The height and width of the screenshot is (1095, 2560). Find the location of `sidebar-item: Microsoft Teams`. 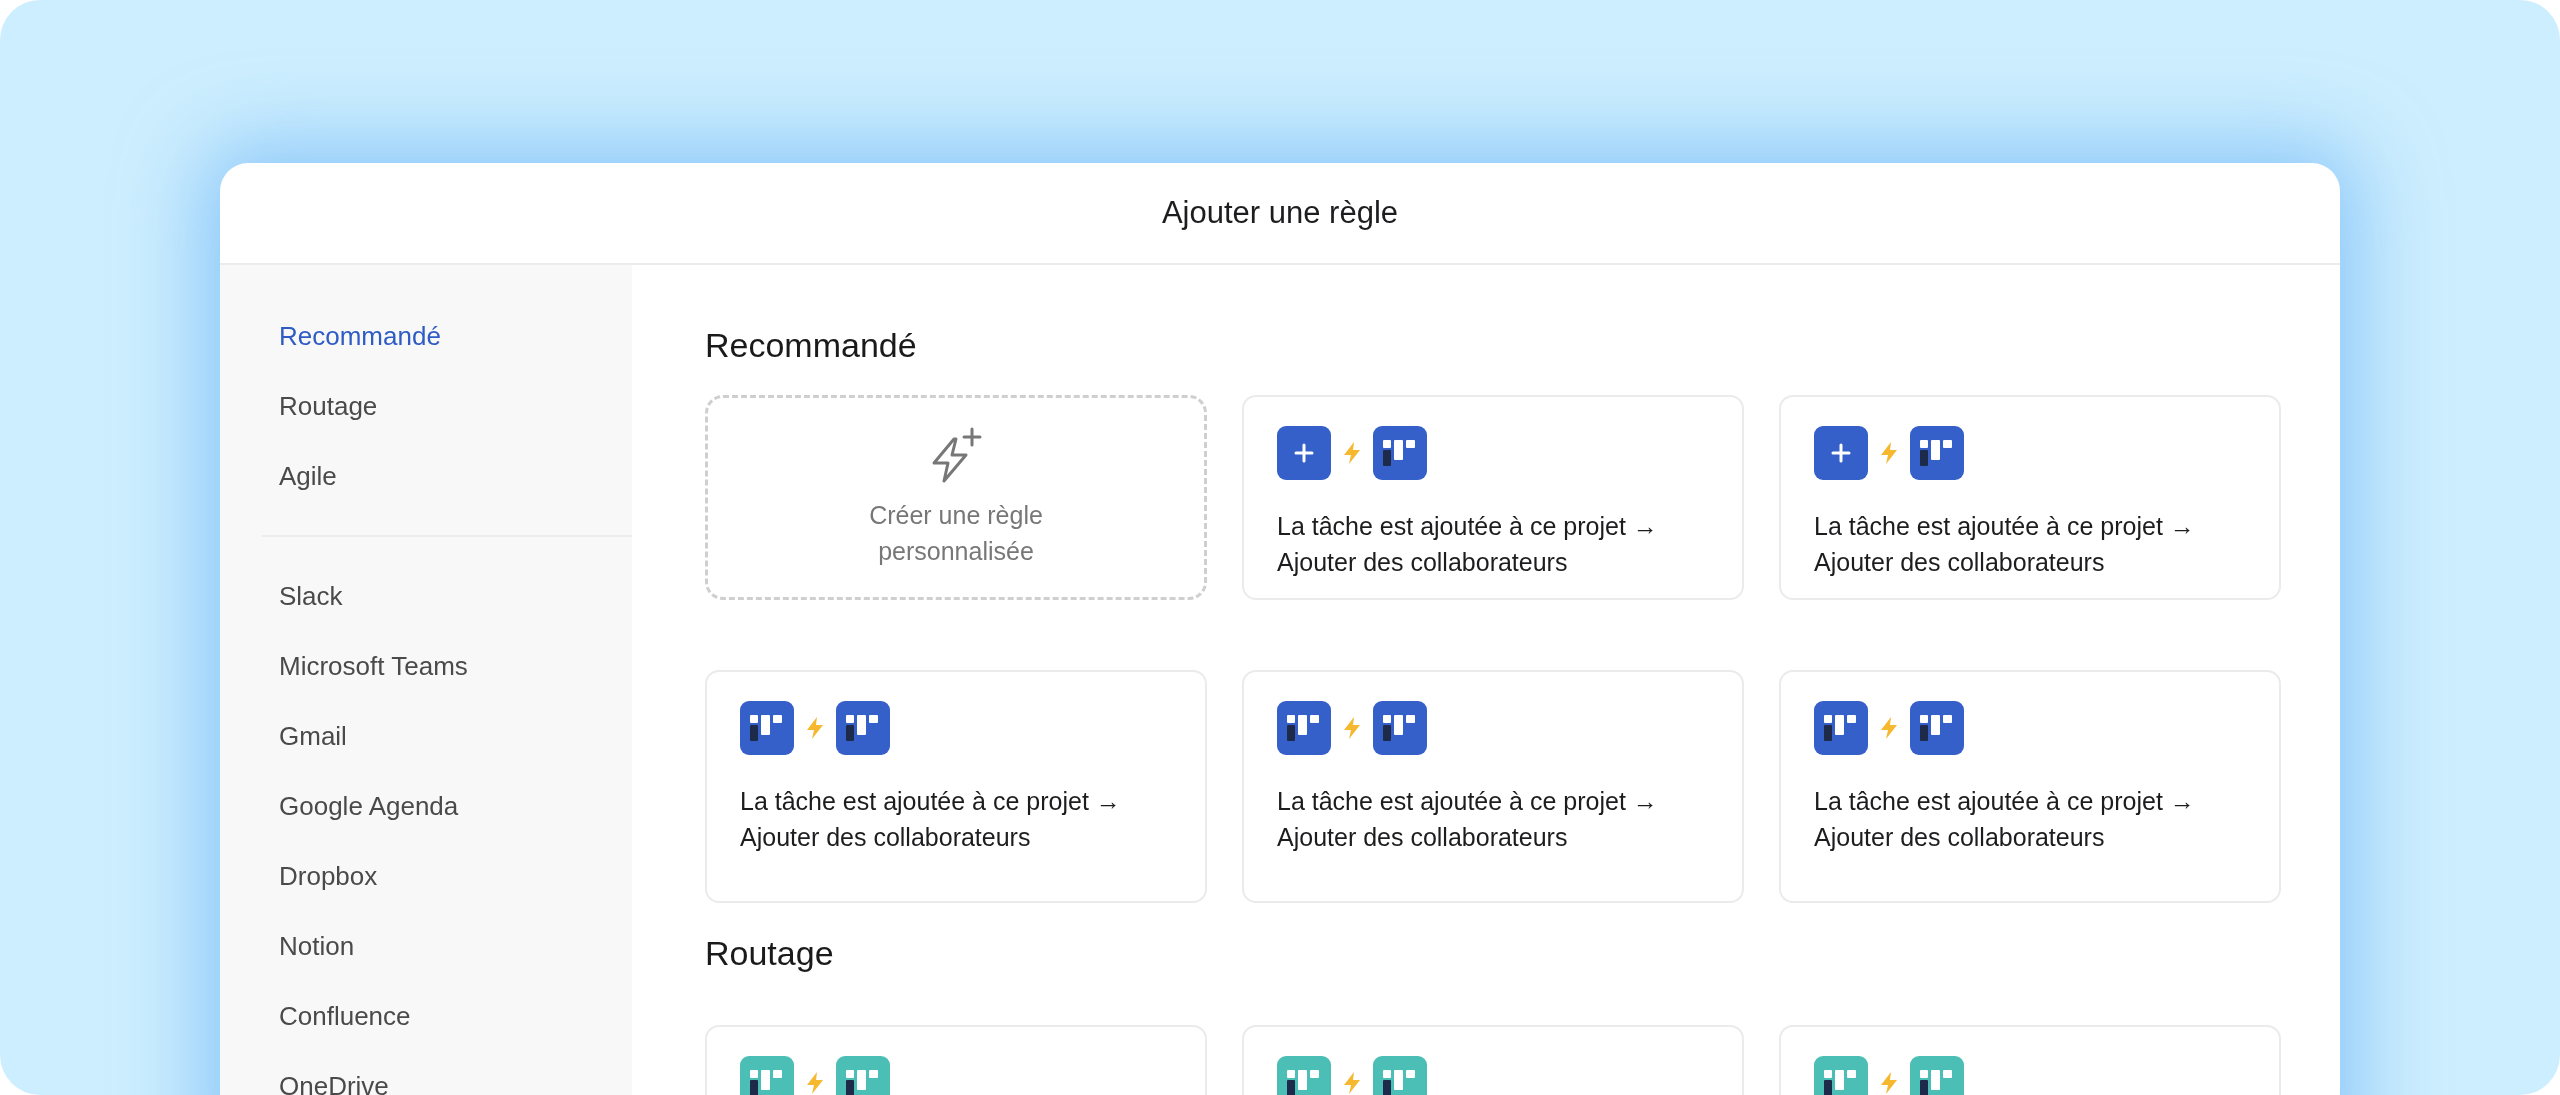

sidebar-item: Microsoft Teams is located at coordinates (426, 666).